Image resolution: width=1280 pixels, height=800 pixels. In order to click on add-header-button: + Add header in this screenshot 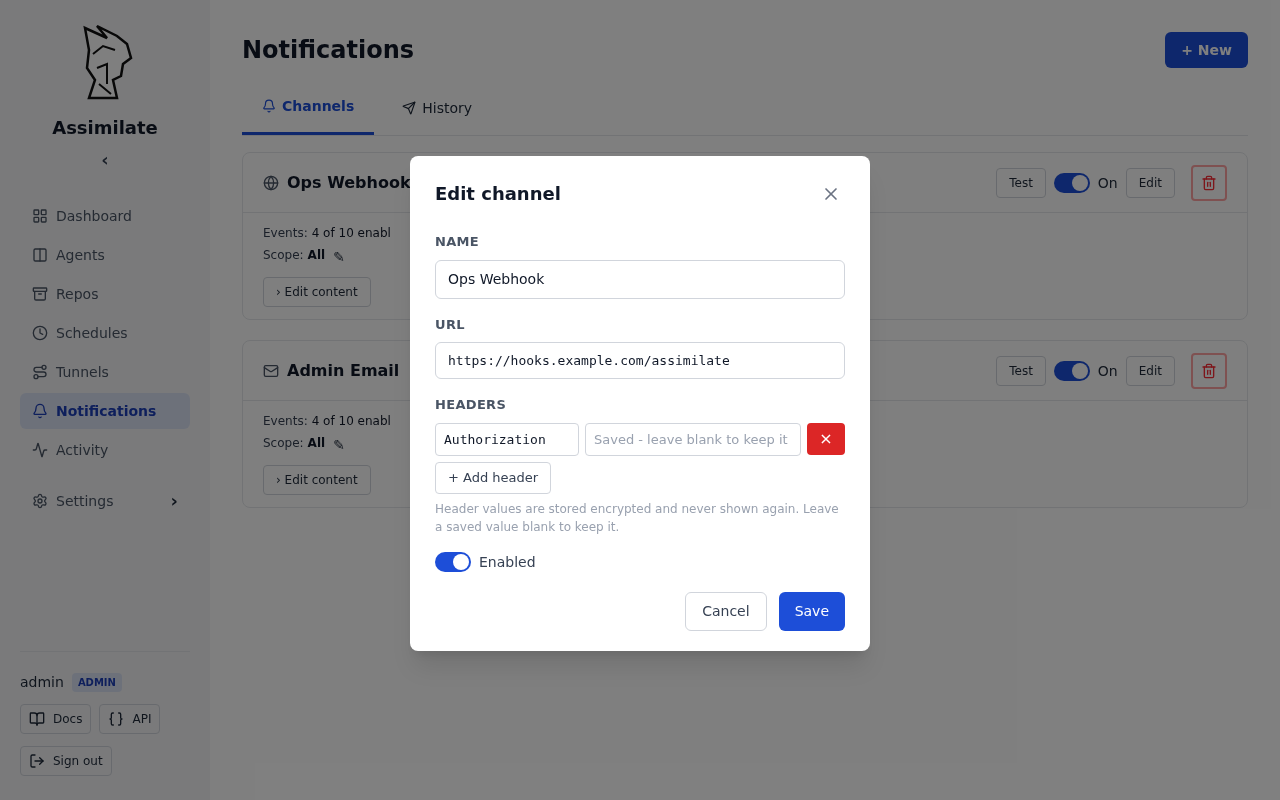, I will do `click(493, 477)`.